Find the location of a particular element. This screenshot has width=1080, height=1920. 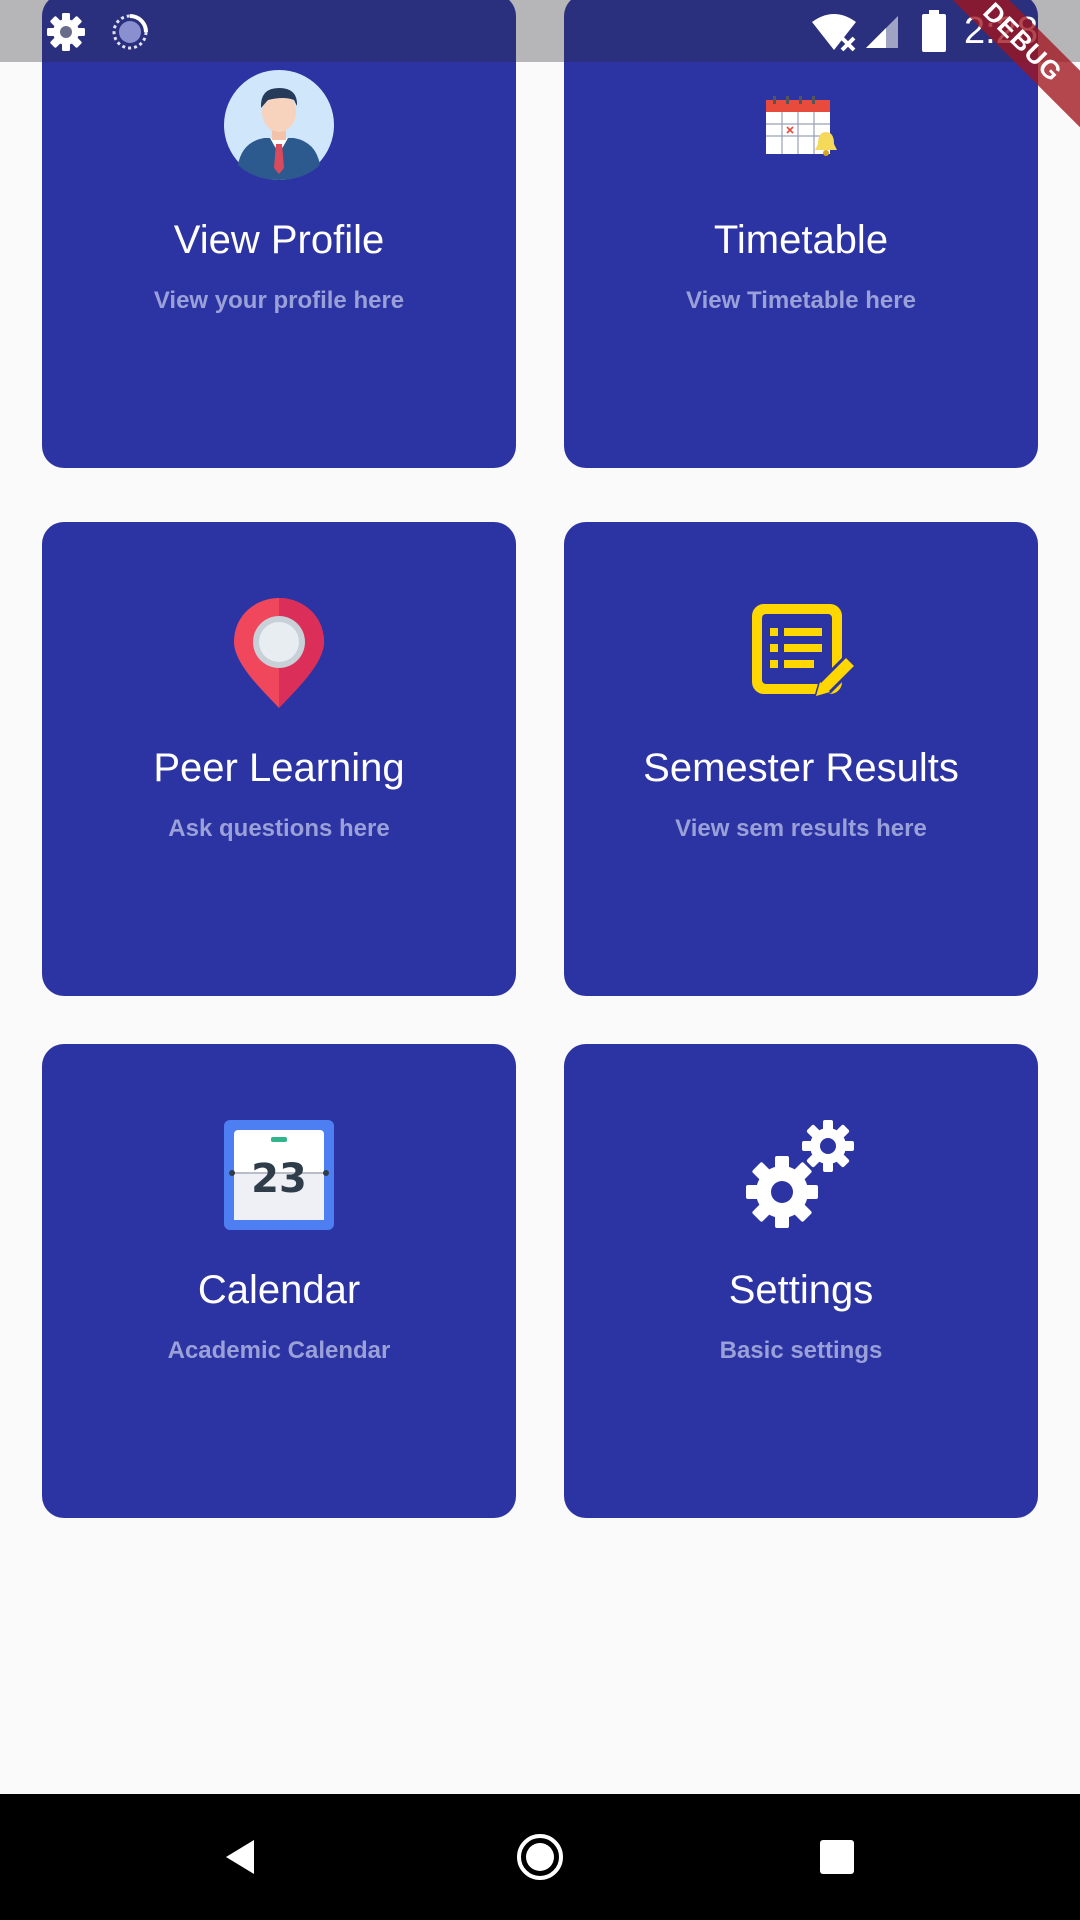

card-settings: Settings Basic settings is located at coordinates (801, 1281).